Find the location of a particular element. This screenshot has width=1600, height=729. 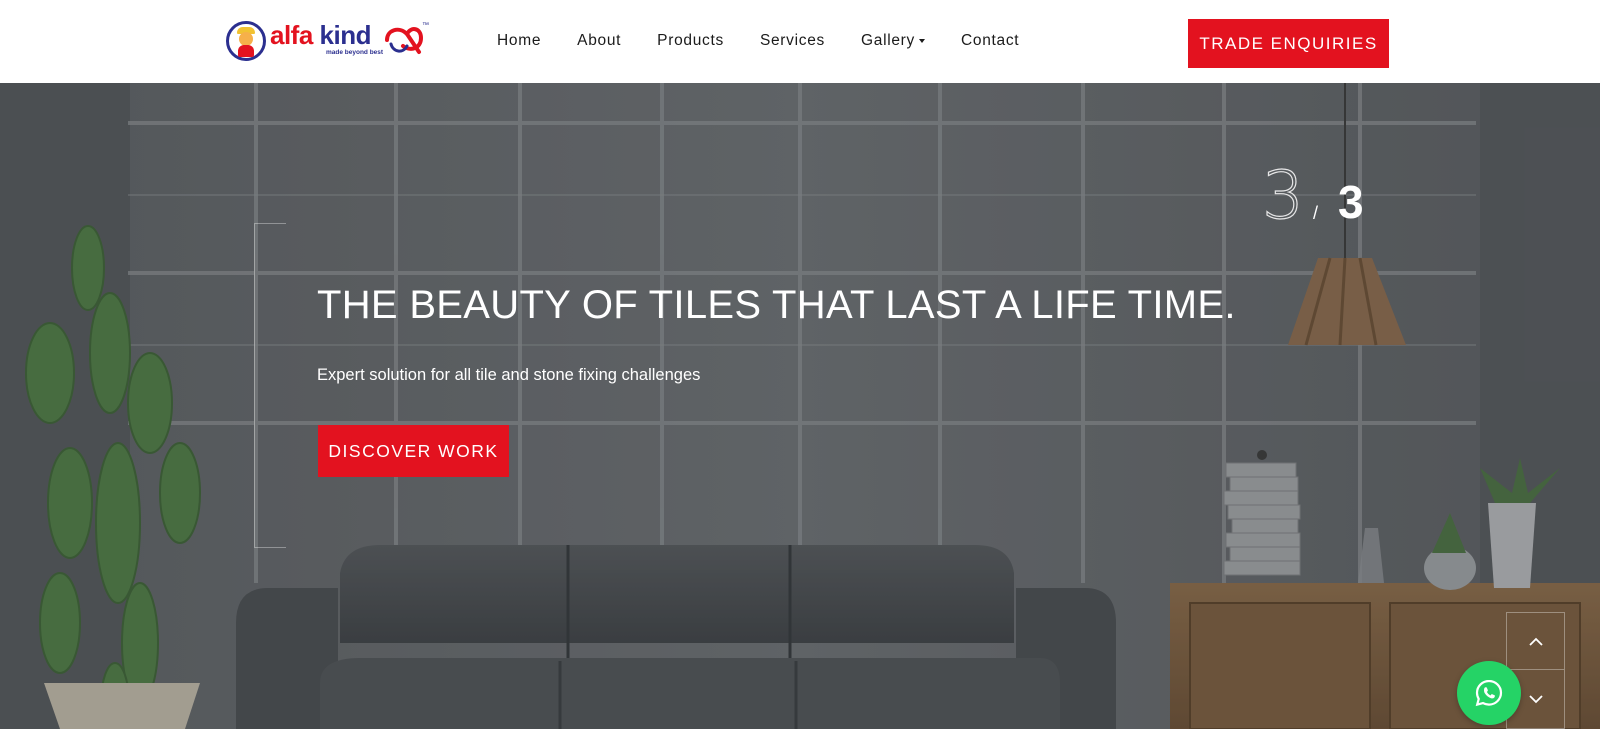

discover-work-button: DISCOVER WORK is located at coordinates (413, 451).